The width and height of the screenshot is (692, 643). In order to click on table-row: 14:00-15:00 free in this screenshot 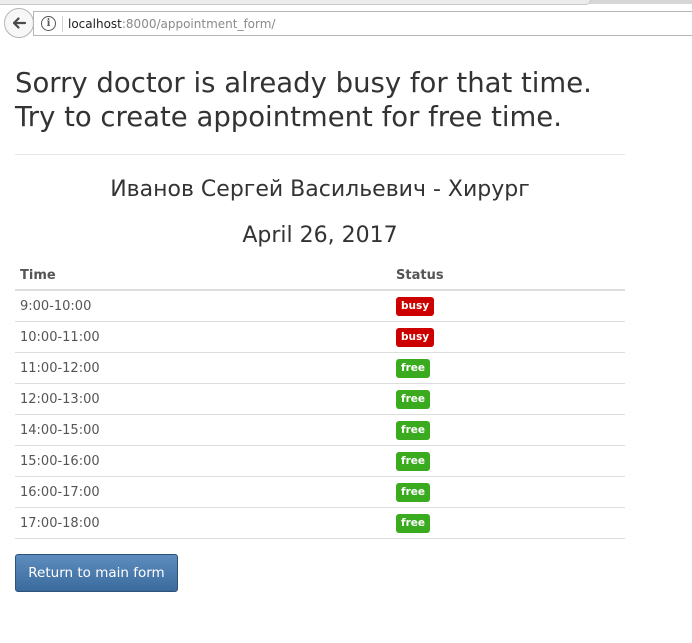, I will do `click(320, 430)`.